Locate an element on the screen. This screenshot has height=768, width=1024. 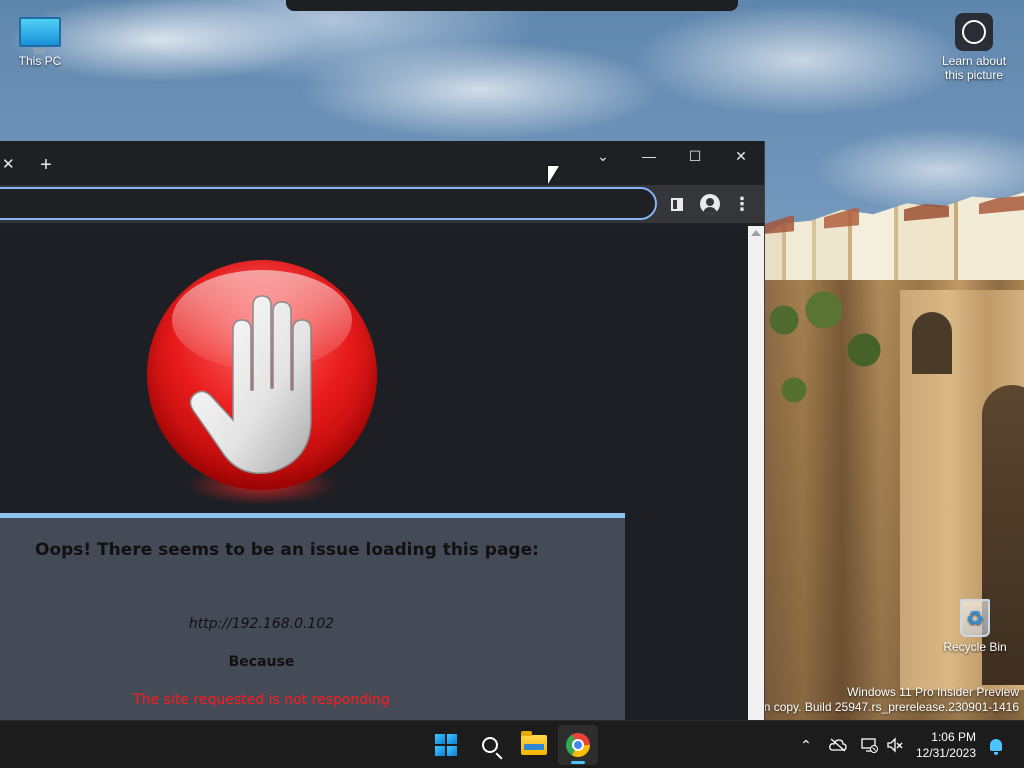
desktop-icon-this-pc: This PC is located at coordinates (40, 39).